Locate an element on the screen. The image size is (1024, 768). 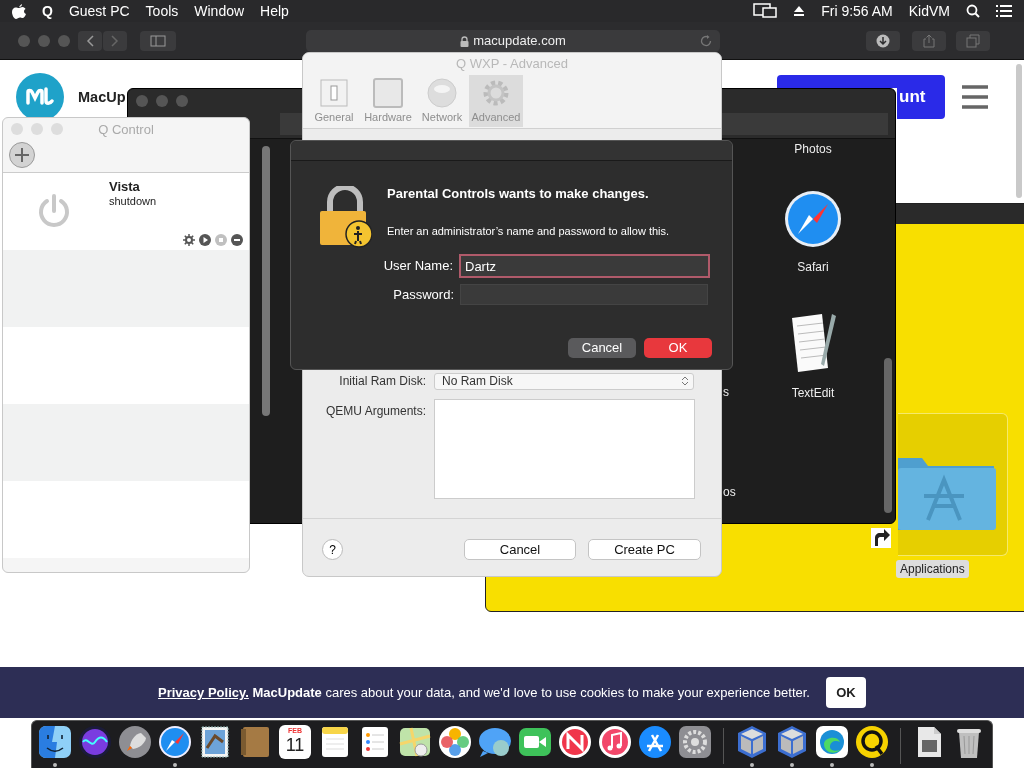
user-name-field: Dartz is located at coordinates (584, 266).